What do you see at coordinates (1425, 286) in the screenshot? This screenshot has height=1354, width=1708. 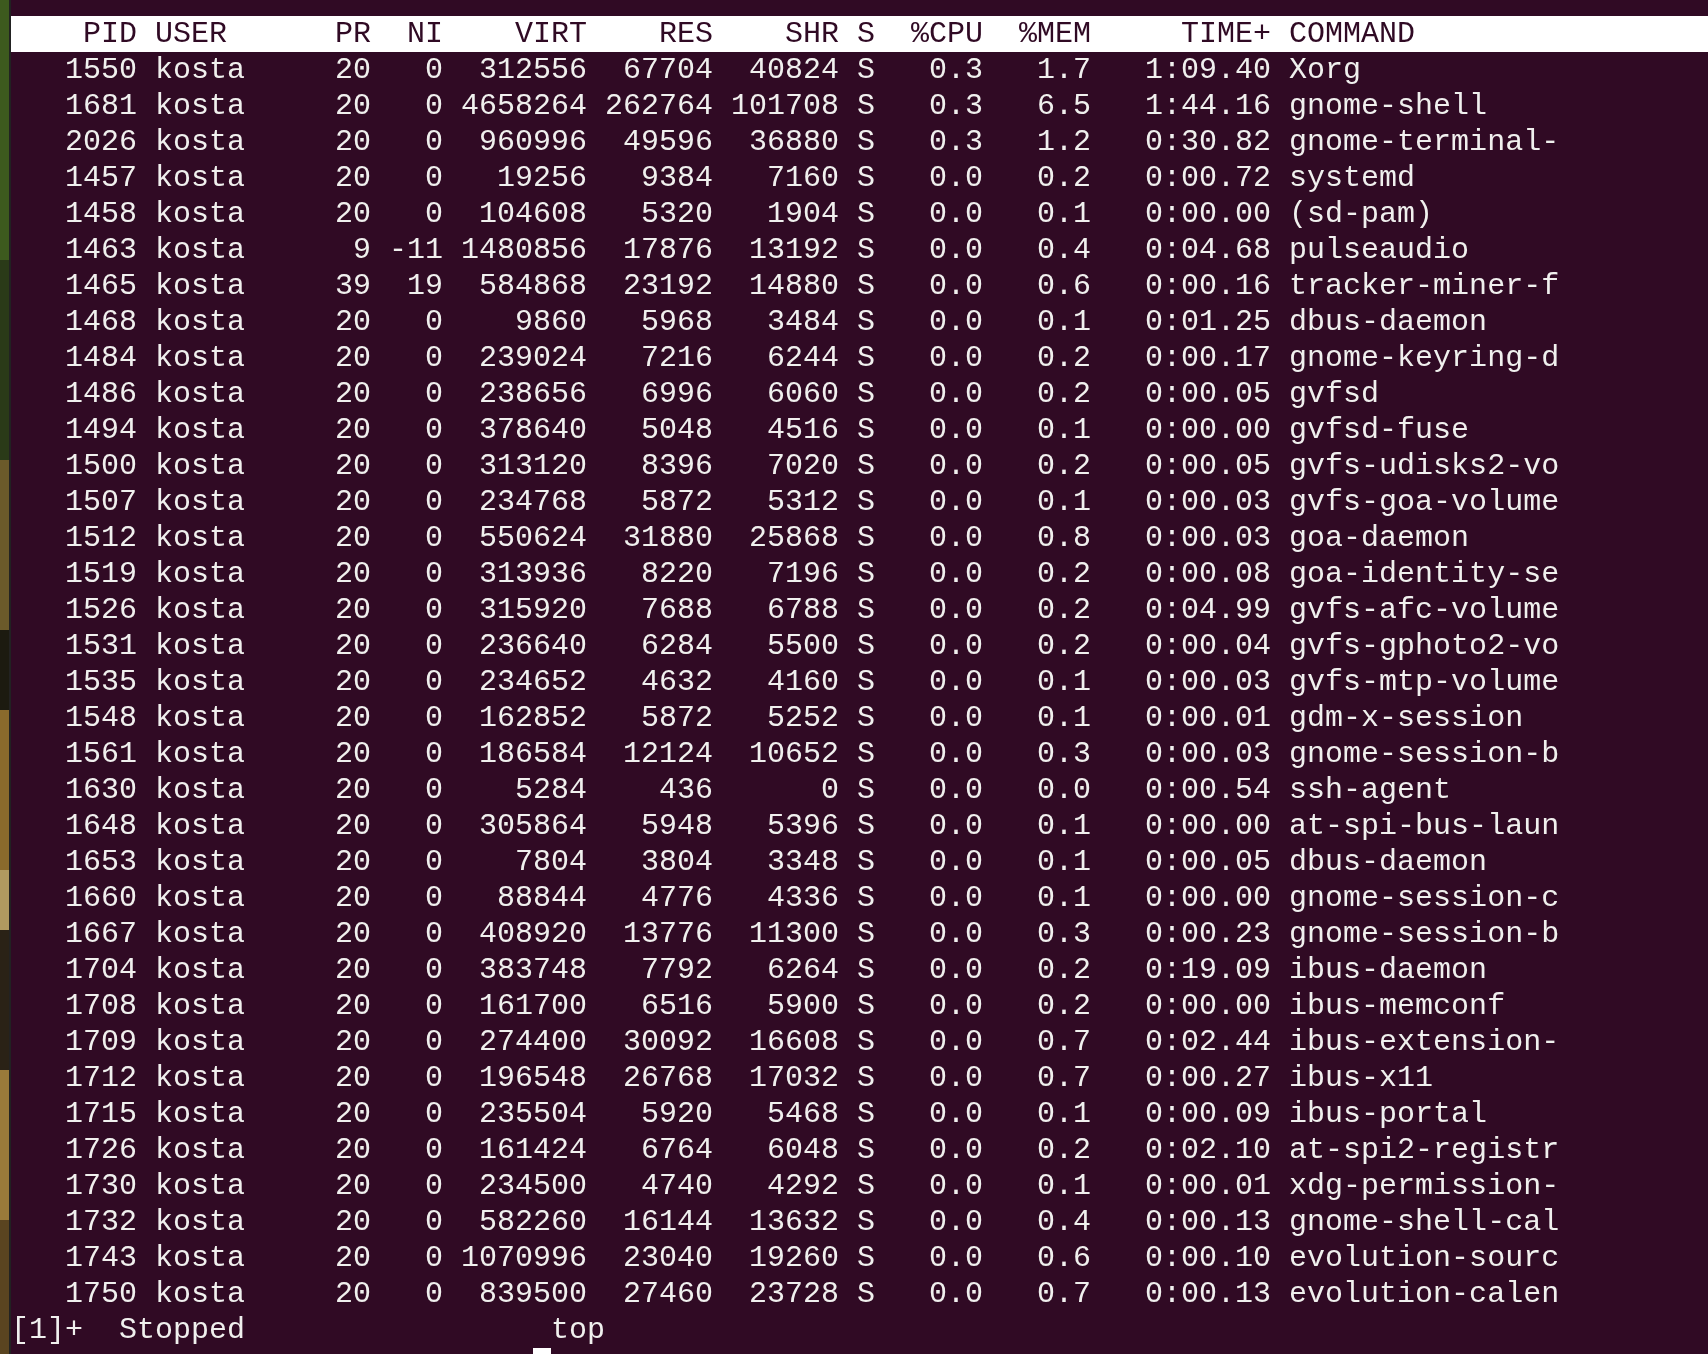 I see `table-cell-text: tracker-miner-f` at bounding box center [1425, 286].